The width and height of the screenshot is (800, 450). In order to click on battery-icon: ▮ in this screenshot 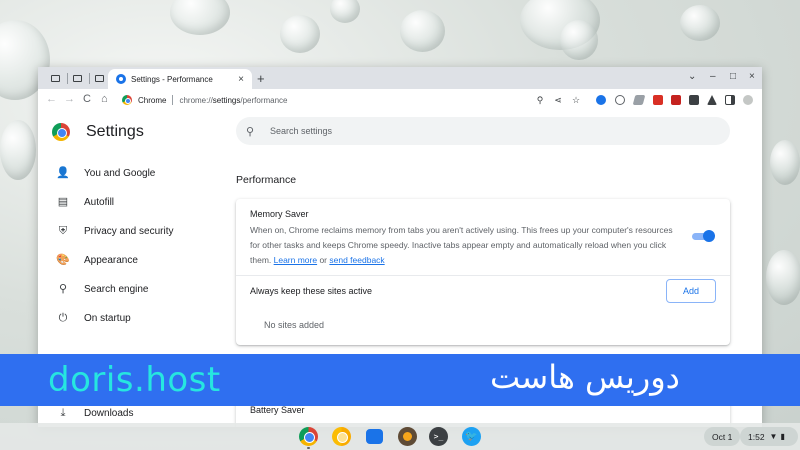, I will do `click(782, 436)`.